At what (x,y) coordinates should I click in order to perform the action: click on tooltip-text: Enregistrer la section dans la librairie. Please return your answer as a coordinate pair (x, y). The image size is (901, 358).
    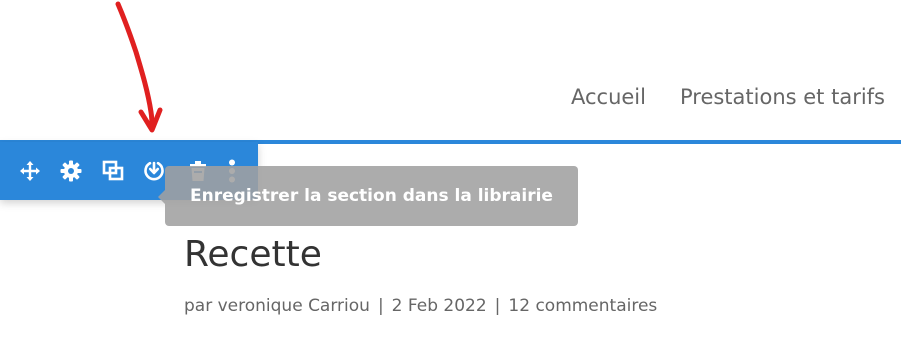
    Looking at the image, I should click on (371, 196).